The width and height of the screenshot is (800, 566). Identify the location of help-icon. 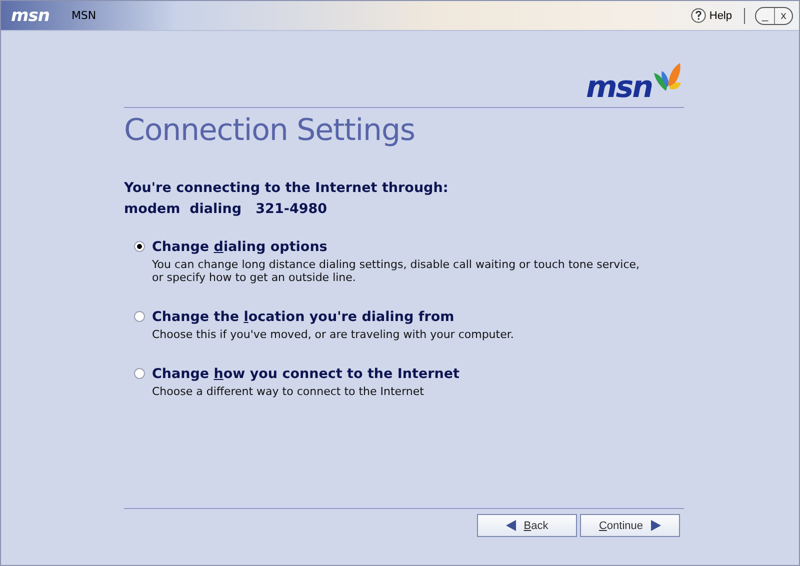
(698, 15).